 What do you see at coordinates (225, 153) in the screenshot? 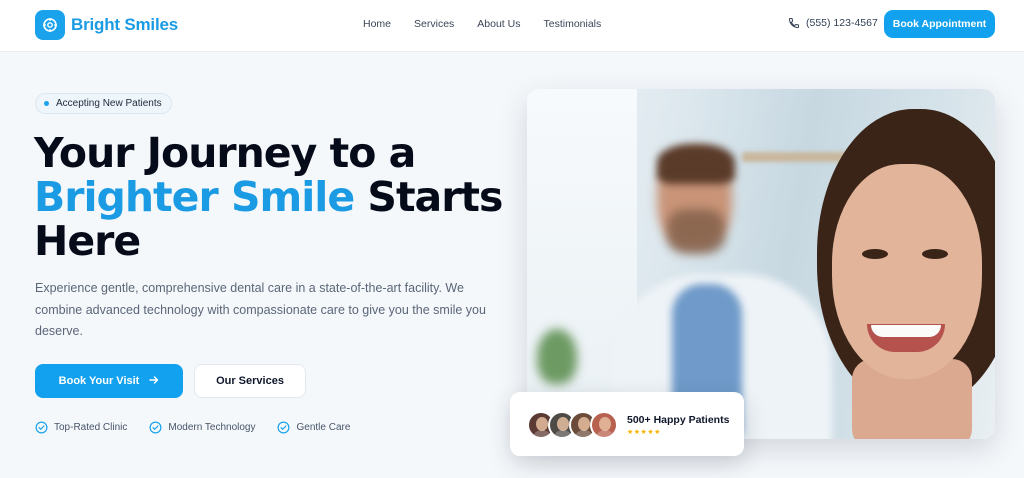
I see `headline-line-1: Your Journey to a` at bounding box center [225, 153].